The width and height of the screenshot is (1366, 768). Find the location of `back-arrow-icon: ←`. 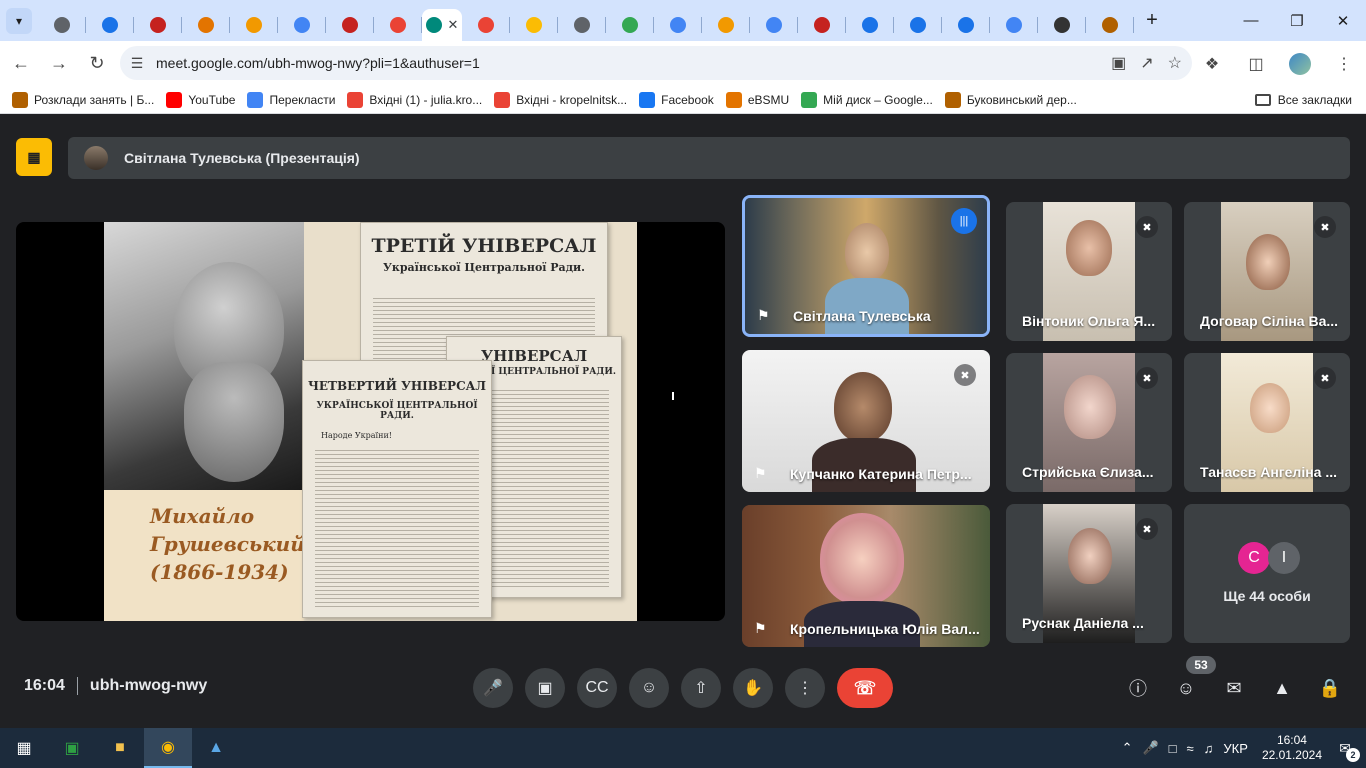

back-arrow-icon: ← is located at coordinates (21, 64).